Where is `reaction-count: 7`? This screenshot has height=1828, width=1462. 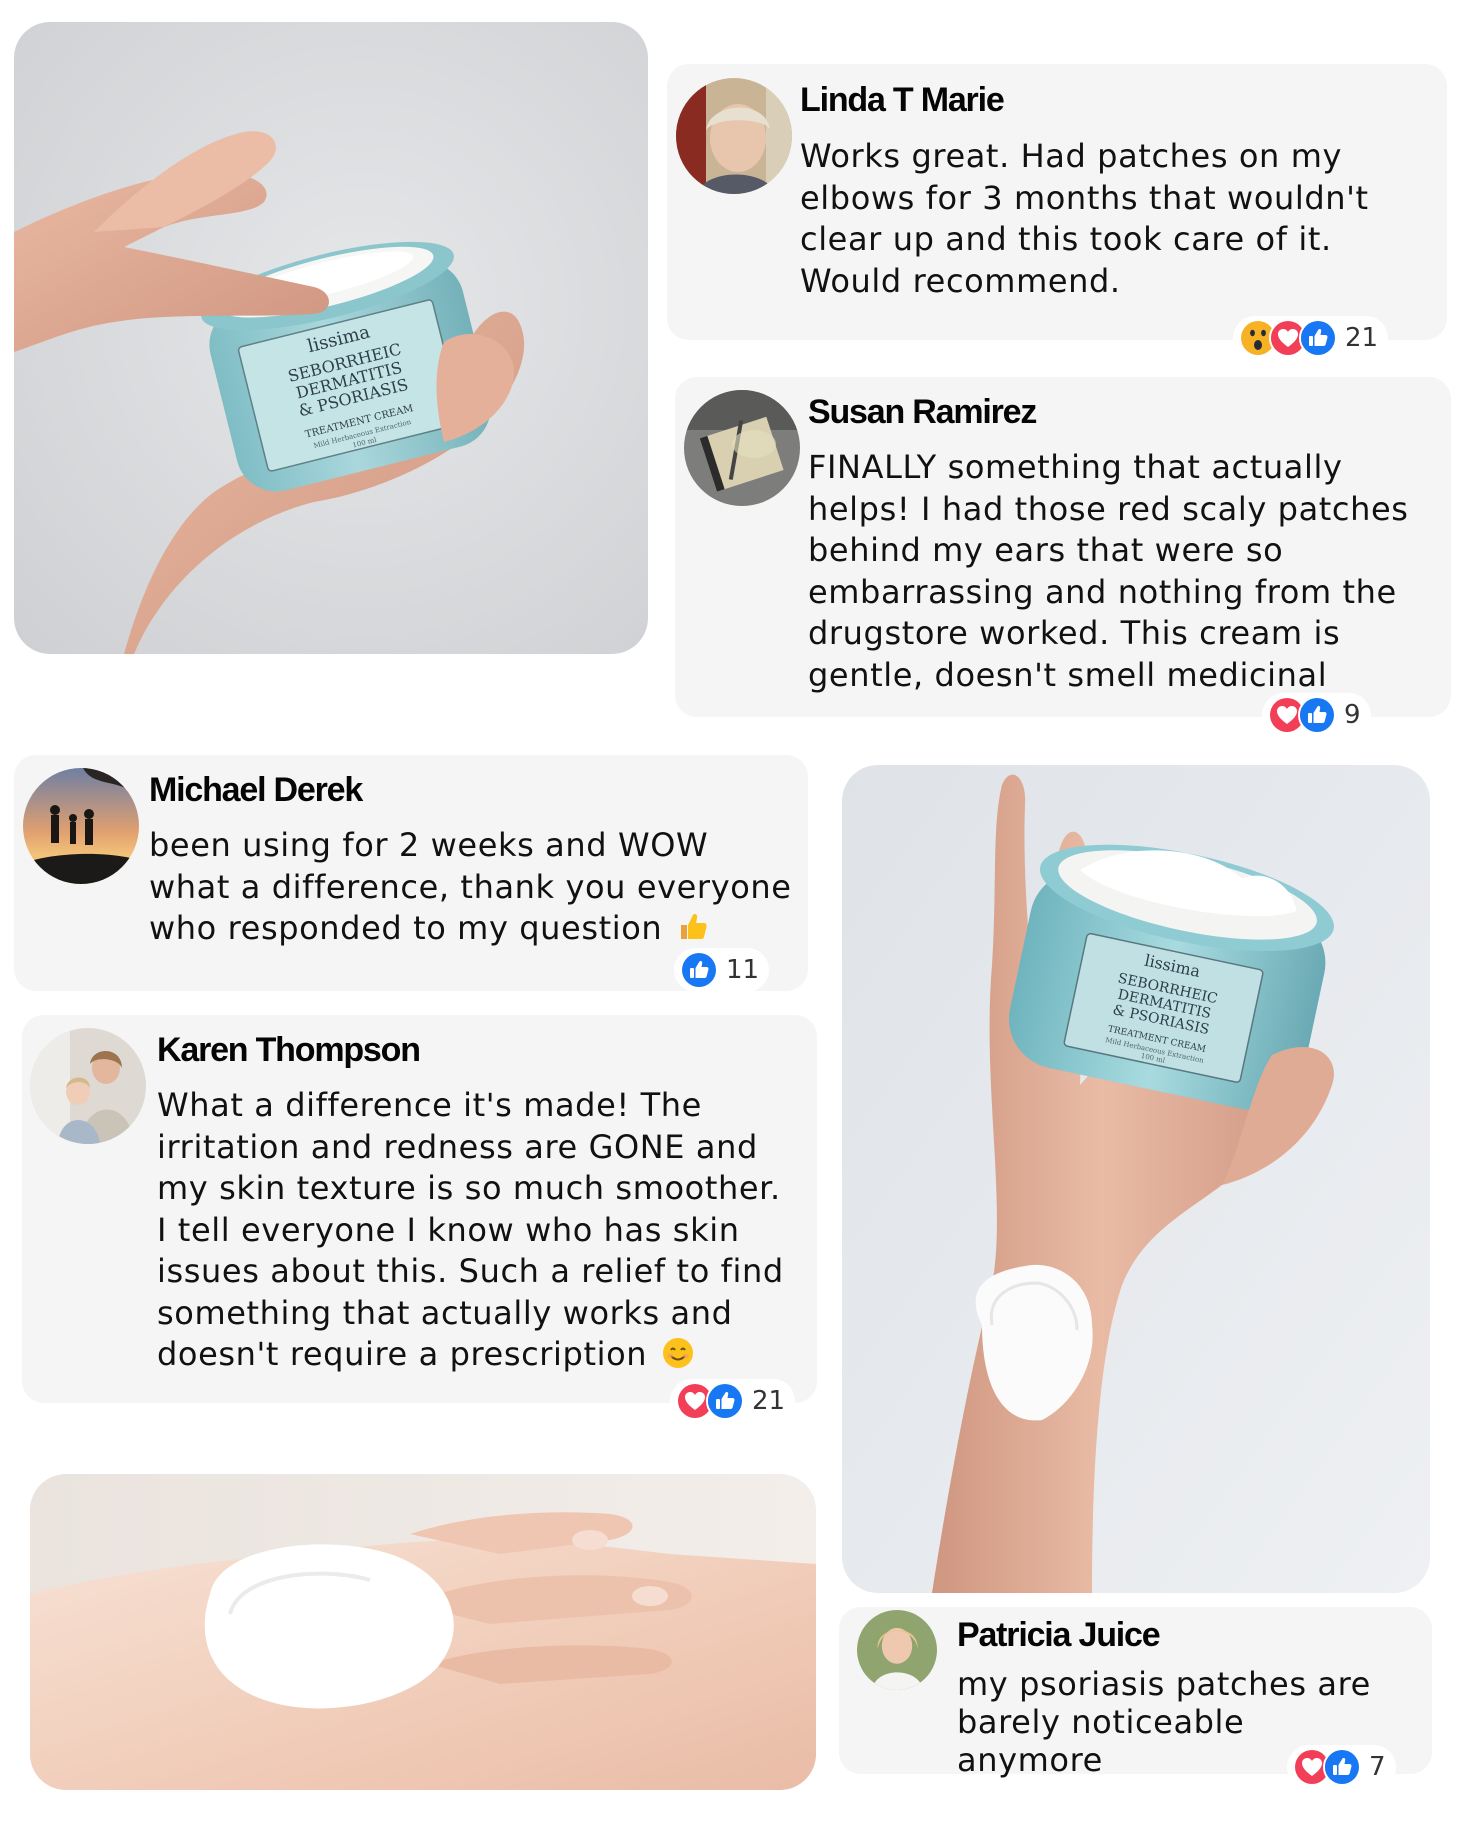 reaction-count: 7 is located at coordinates (1377, 1767).